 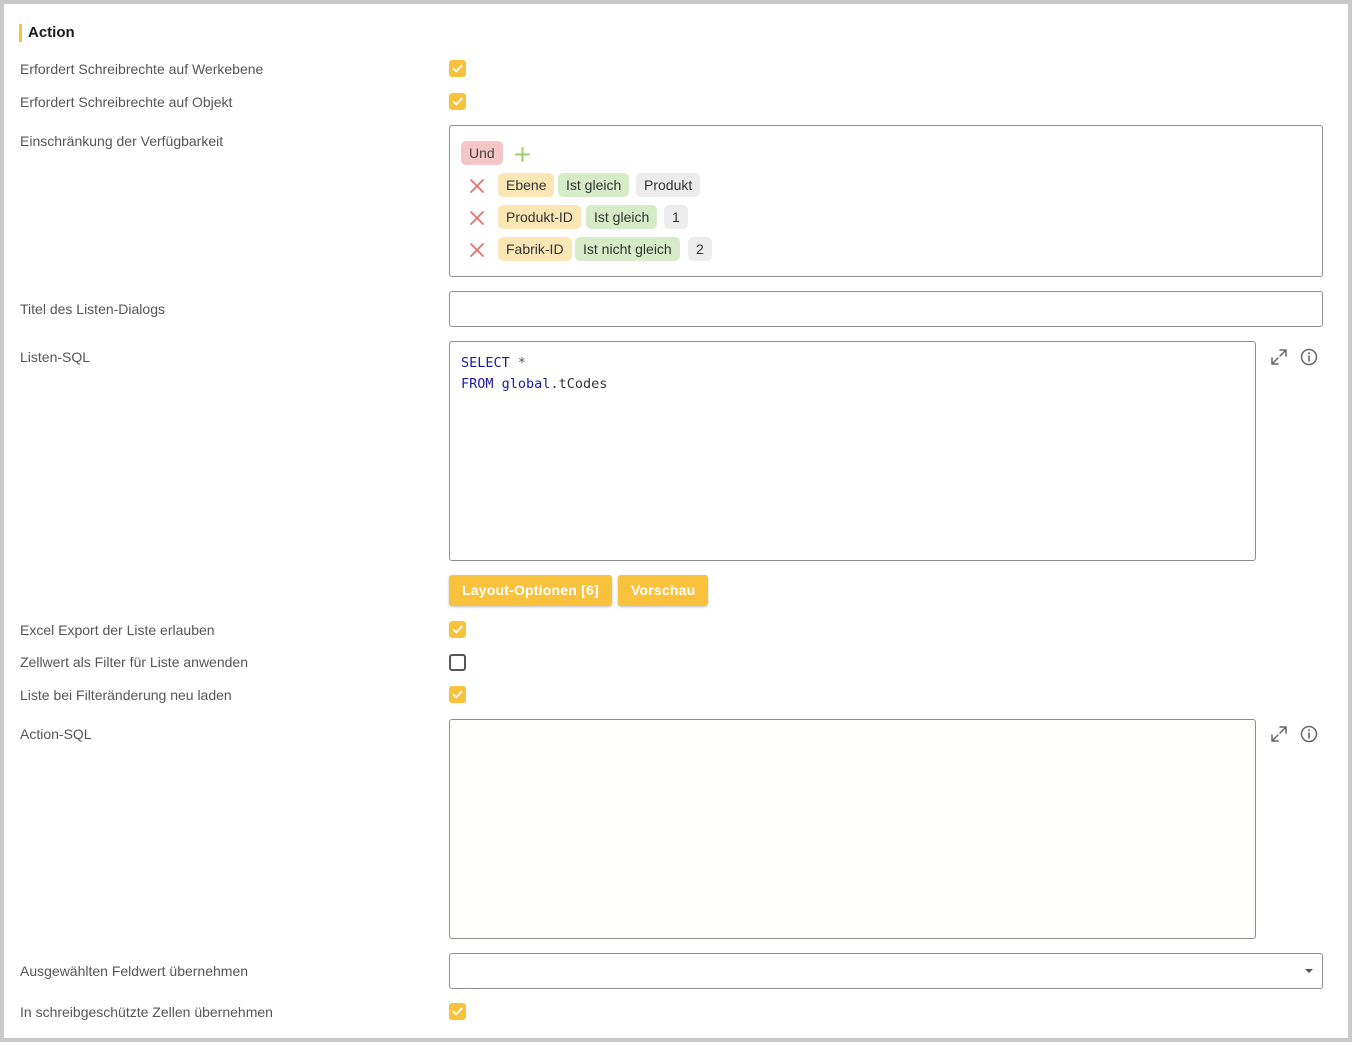 I want to click on write-object-checkbox, so click(x=457, y=101).